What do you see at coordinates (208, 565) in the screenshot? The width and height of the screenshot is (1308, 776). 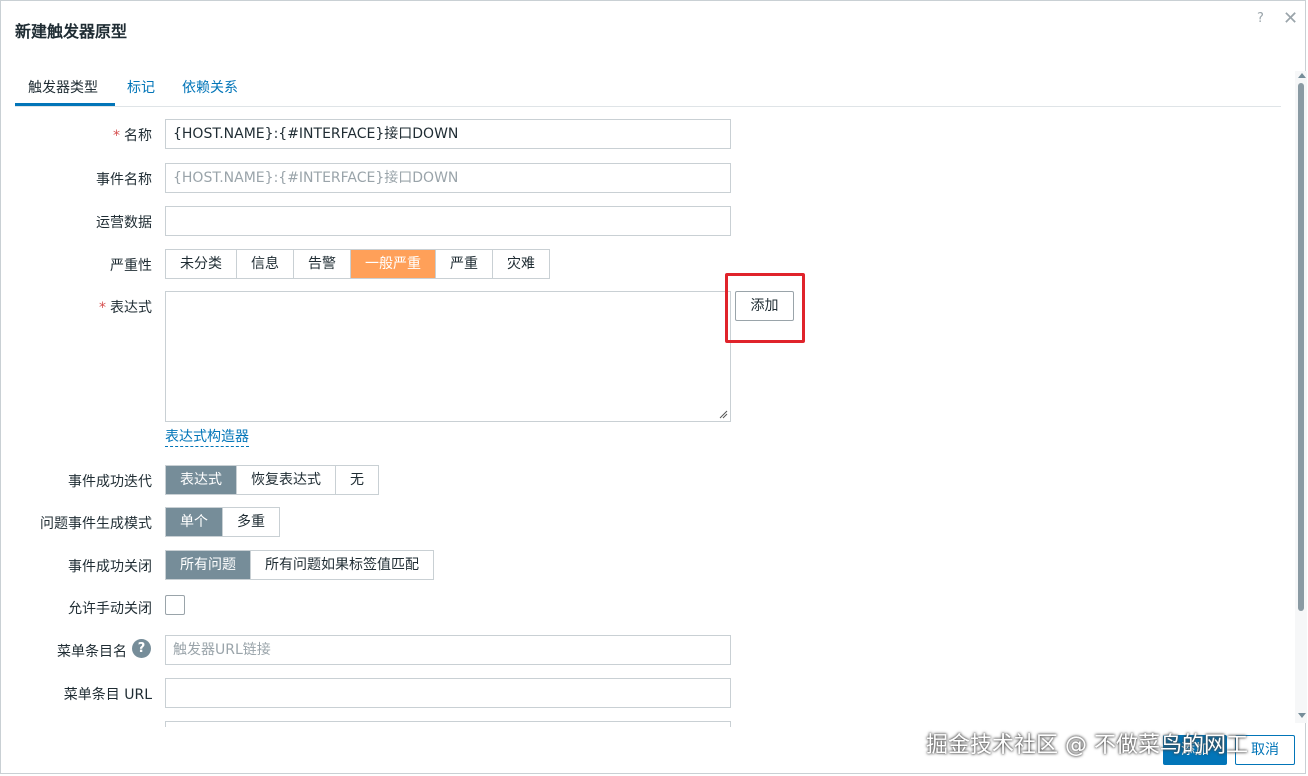 I see `ok-close-all-problems: 所有问题` at bounding box center [208, 565].